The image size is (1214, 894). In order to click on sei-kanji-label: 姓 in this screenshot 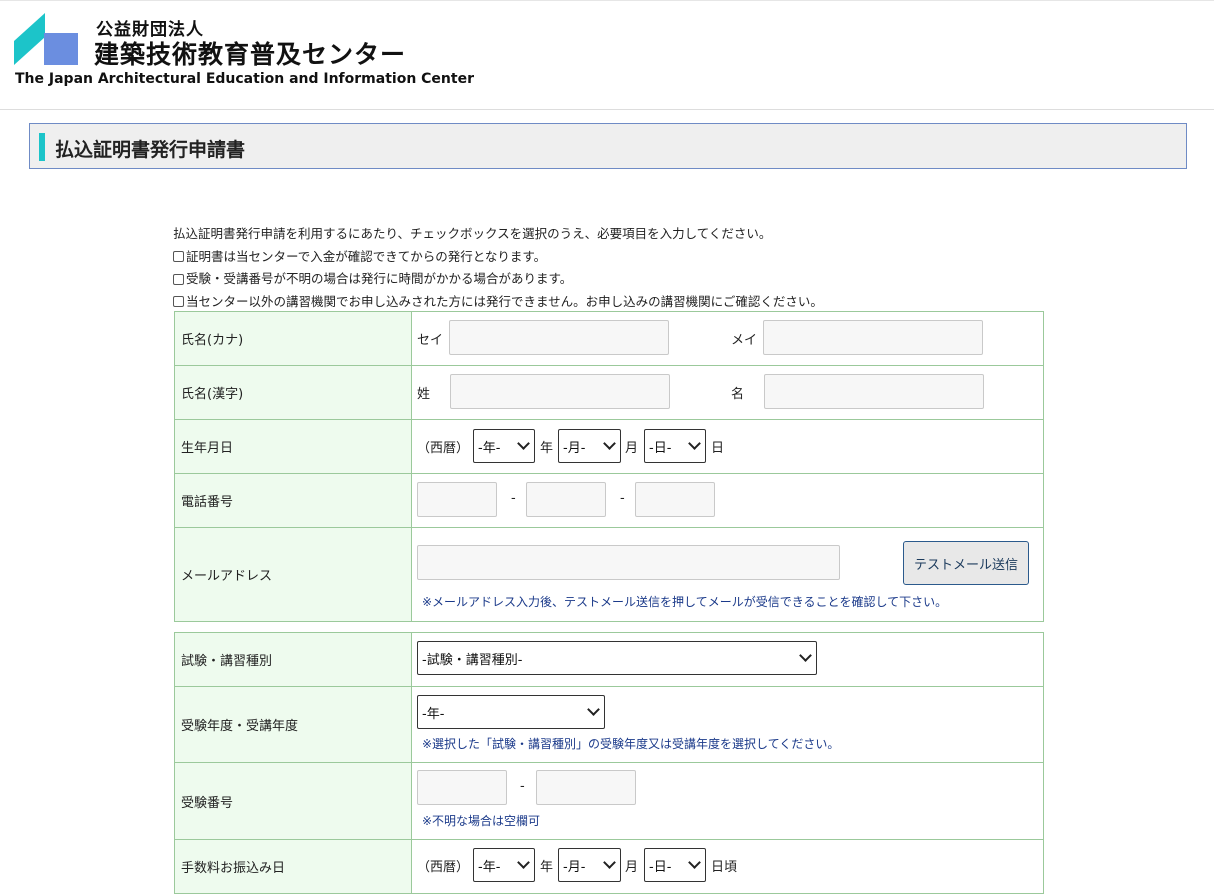, I will do `click(424, 394)`.